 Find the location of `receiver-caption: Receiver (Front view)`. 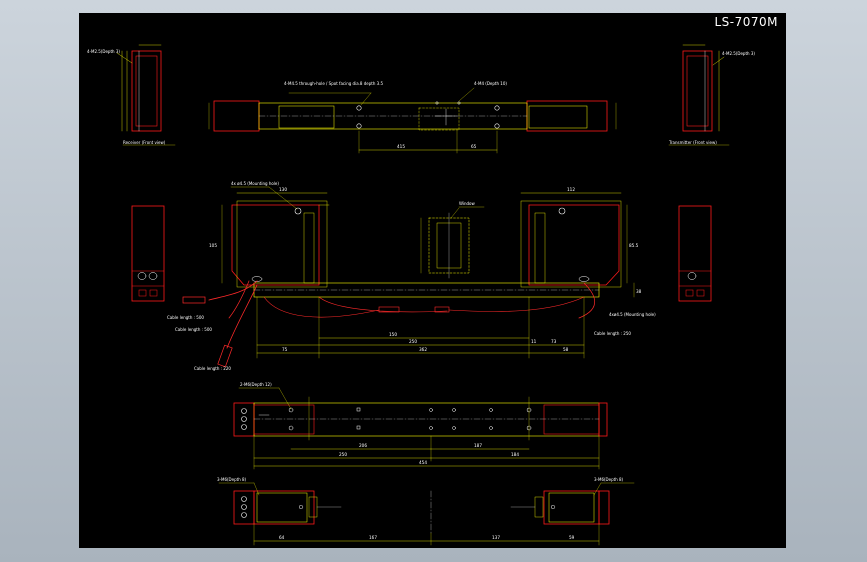

receiver-caption: Receiver (Front view) is located at coordinates (144, 142).